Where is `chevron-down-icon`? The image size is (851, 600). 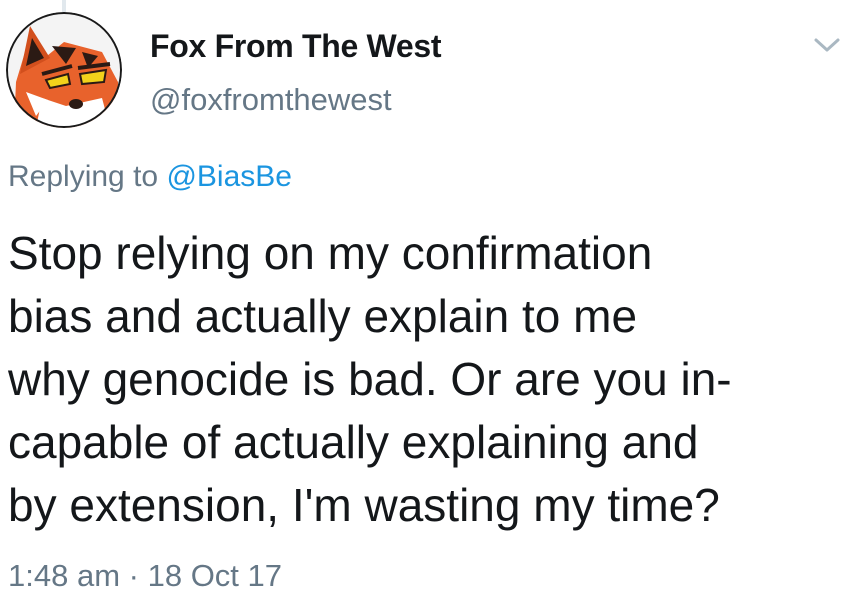 chevron-down-icon is located at coordinates (827, 45).